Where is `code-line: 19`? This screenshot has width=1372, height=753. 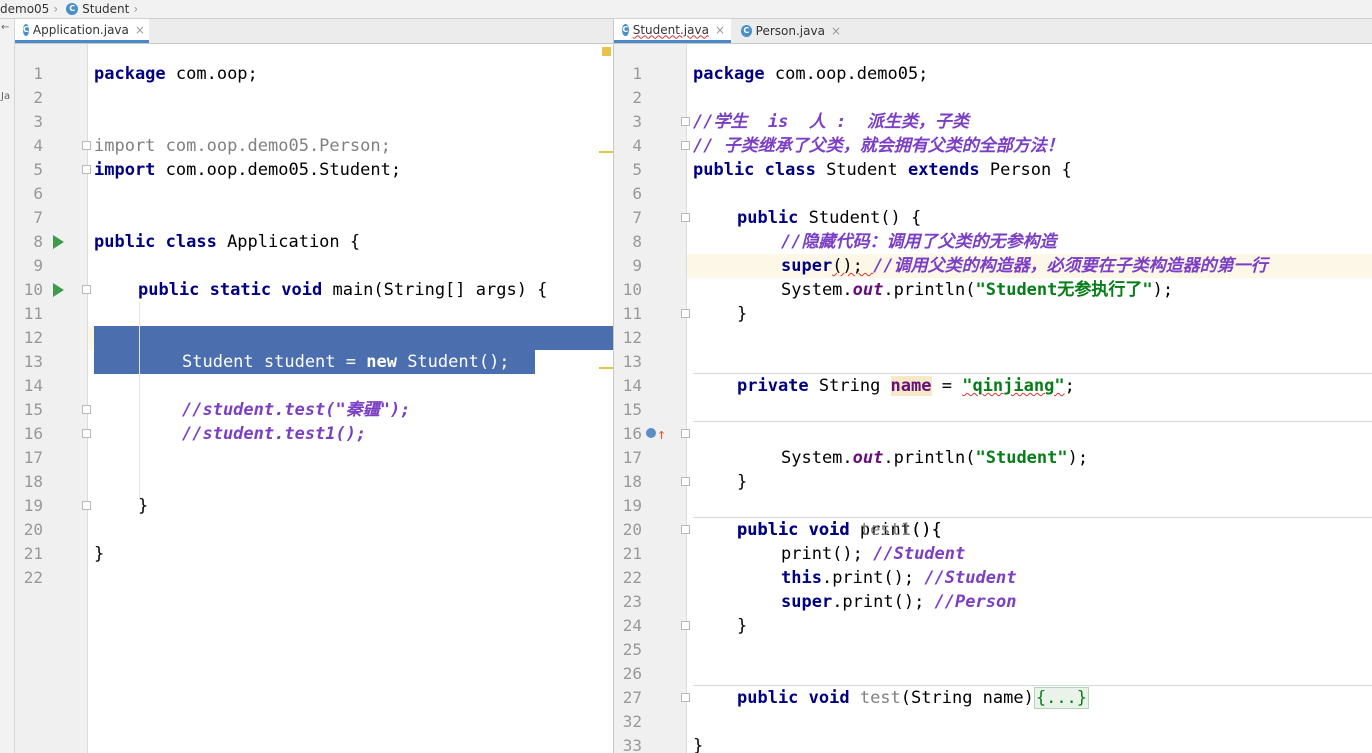
code-line: 19 is located at coordinates (632, 505).